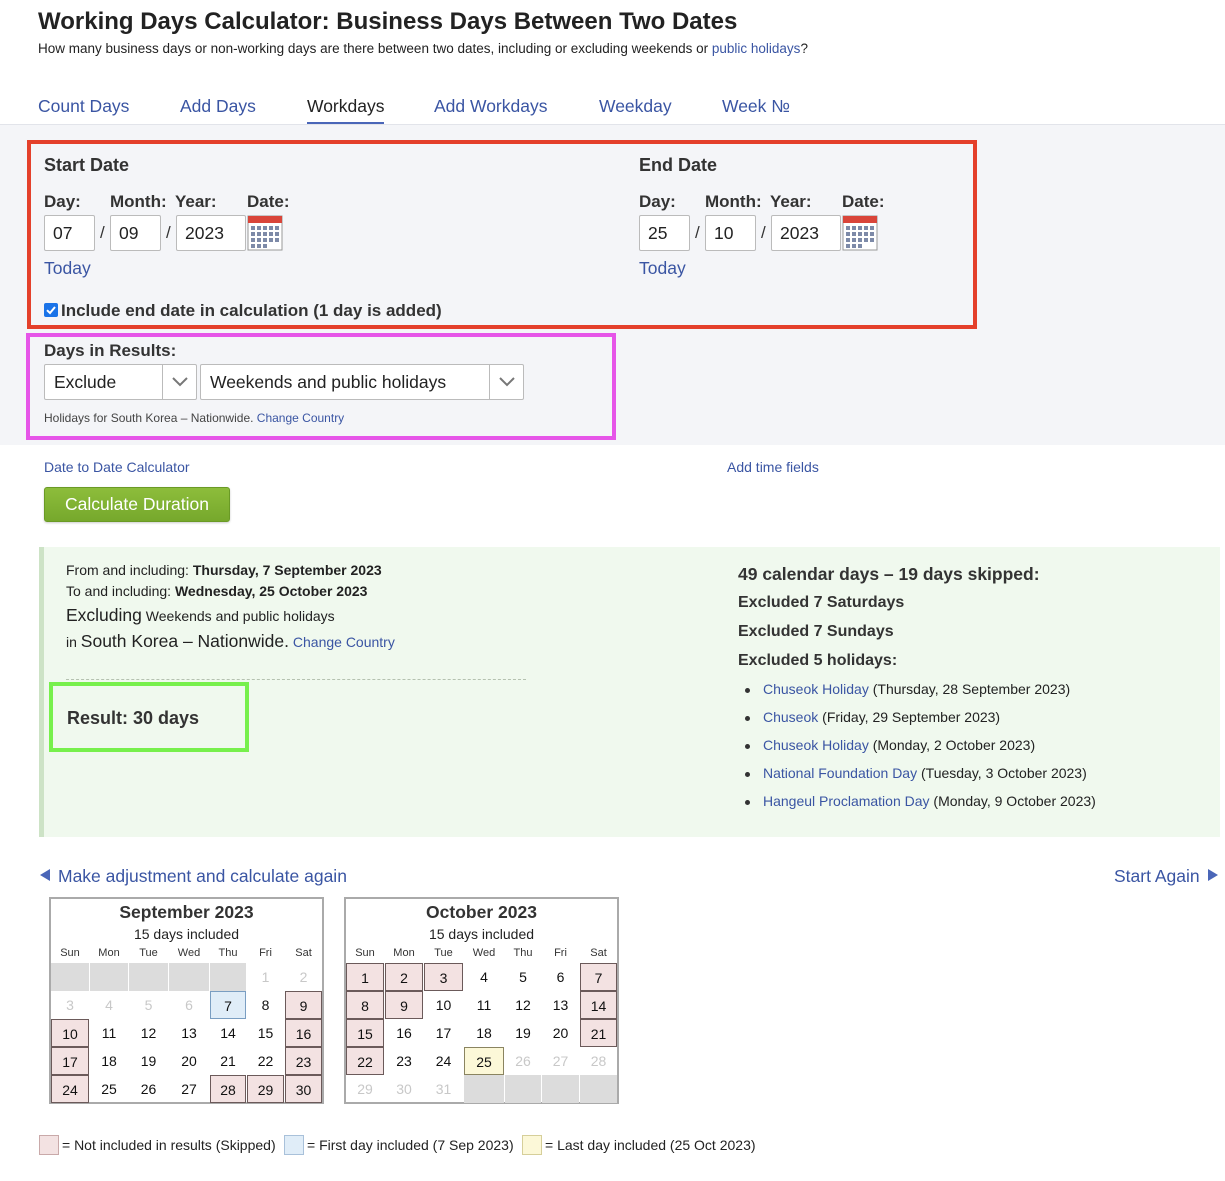  I want to click on result-divider, so click(296, 679).